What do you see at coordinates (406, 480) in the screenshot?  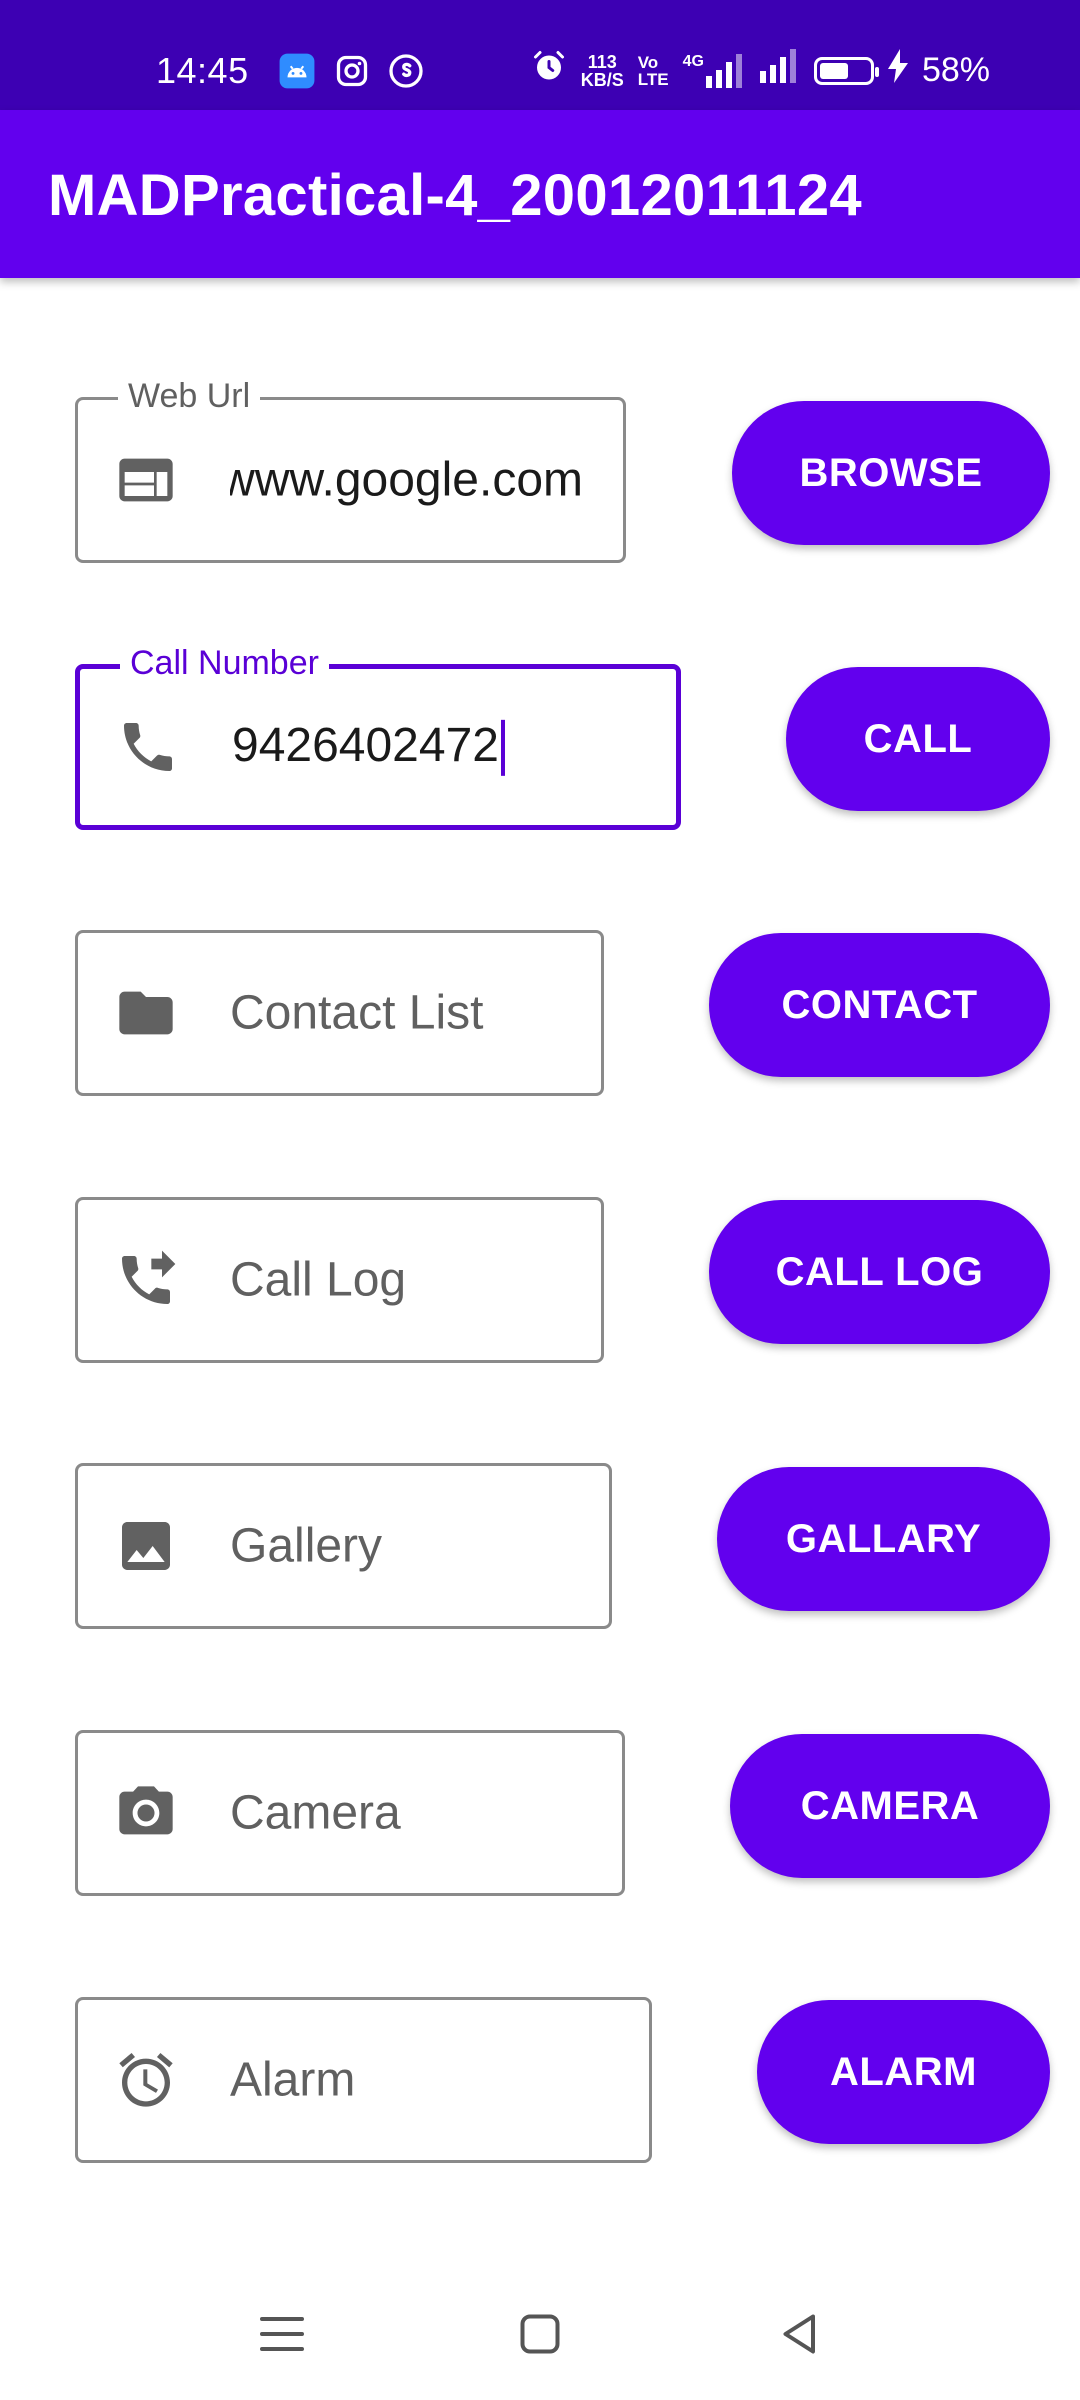 I see `web-url-input: www.google.com` at bounding box center [406, 480].